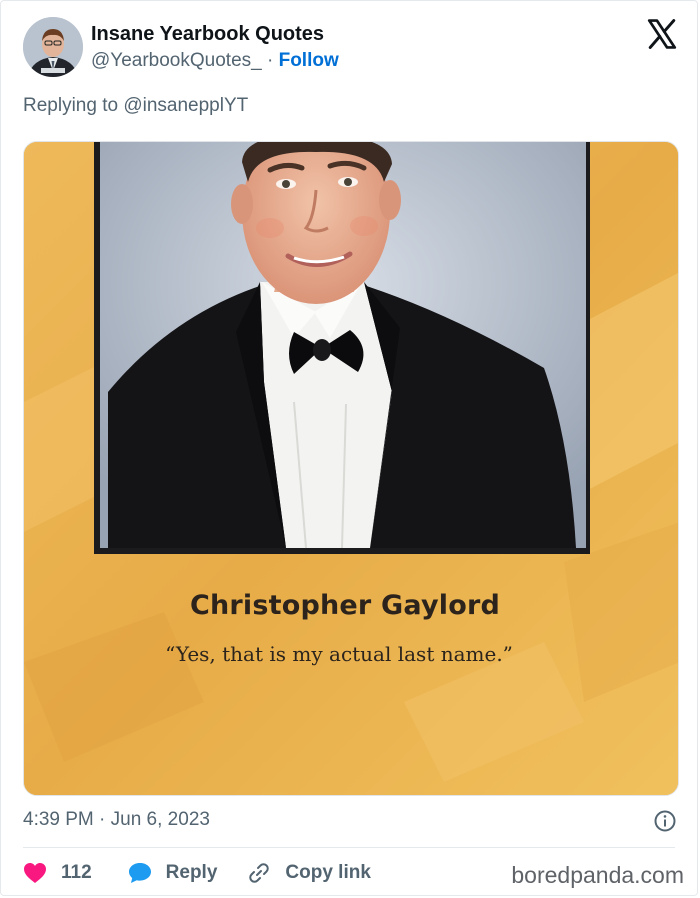  Describe the element at coordinates (597, 875) in the screenshot. I see `boredpanda-watermark: boredpanda.com` at that location.